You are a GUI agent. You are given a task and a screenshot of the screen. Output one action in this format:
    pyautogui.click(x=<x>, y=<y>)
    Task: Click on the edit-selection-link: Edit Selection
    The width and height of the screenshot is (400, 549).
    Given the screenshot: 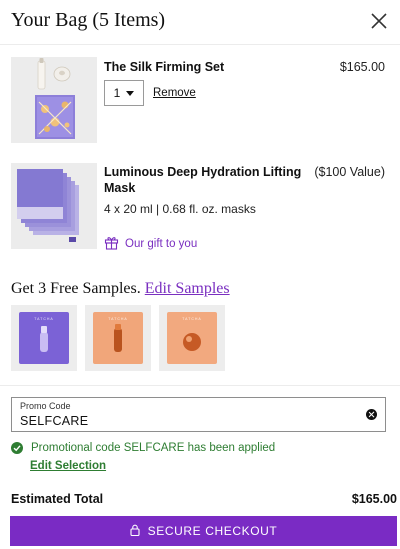 What is the action you would take?
    pyautogui.click(x=68, y=466)
    